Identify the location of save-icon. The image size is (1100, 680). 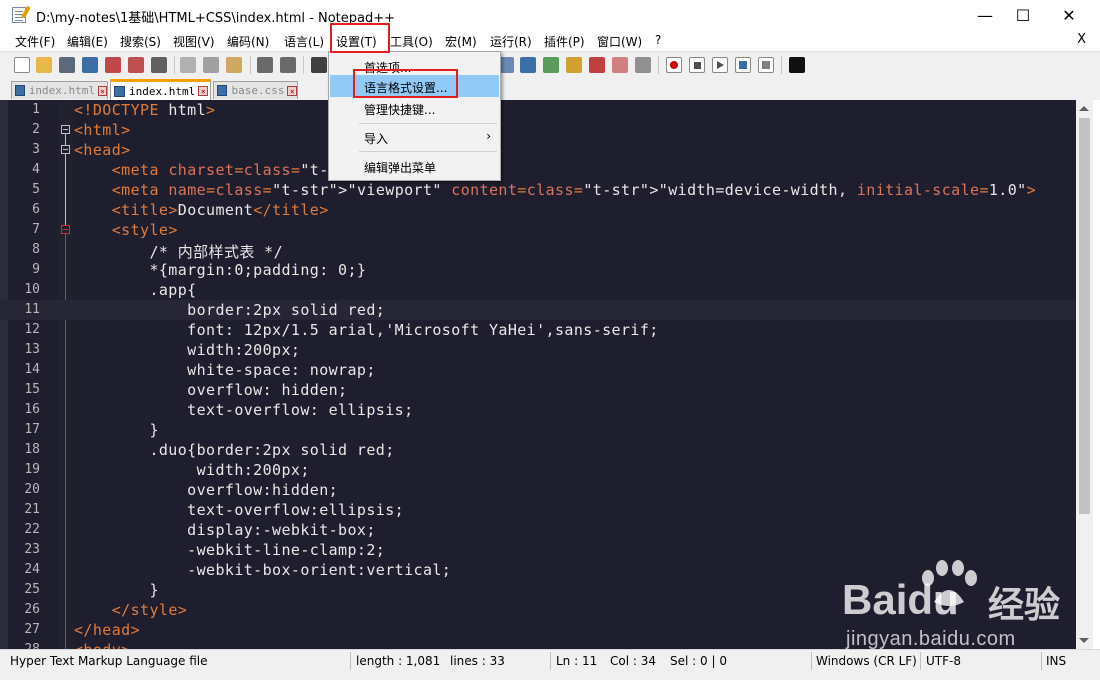
(67, 65).